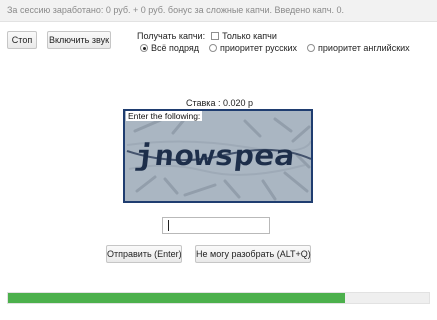  Describe the element at coordinates (216, 225) in the screenshot. I see `captcha-answer-input` at that location.